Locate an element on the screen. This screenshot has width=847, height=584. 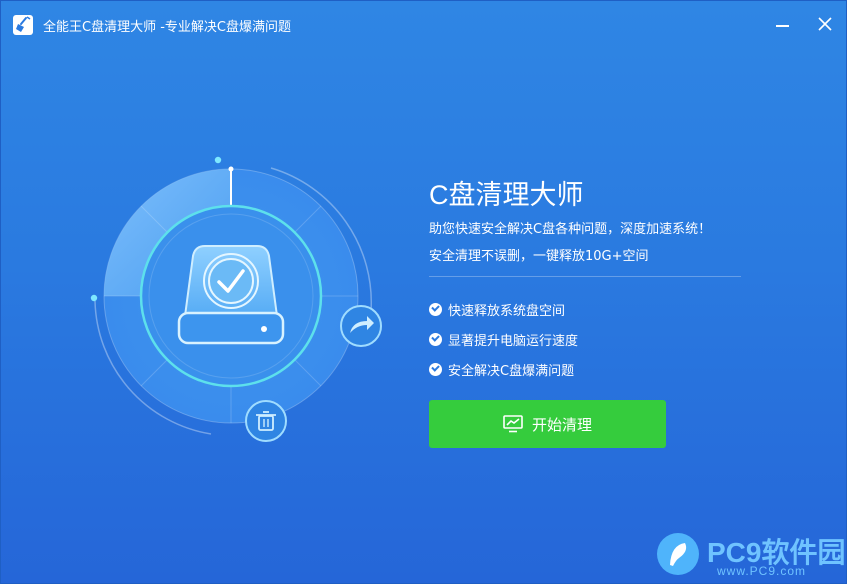
hard-drive-icon is located at coordinates (231, 295).